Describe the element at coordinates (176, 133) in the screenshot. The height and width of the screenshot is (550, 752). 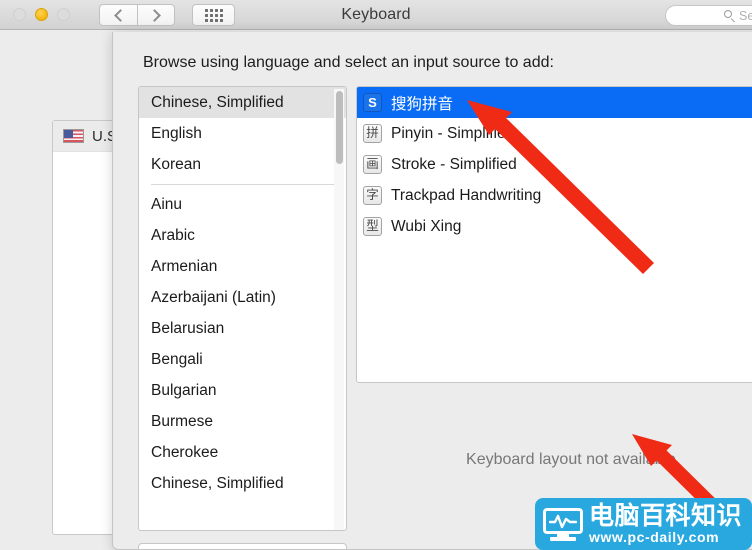
I see `language-item-label: English` at that location.